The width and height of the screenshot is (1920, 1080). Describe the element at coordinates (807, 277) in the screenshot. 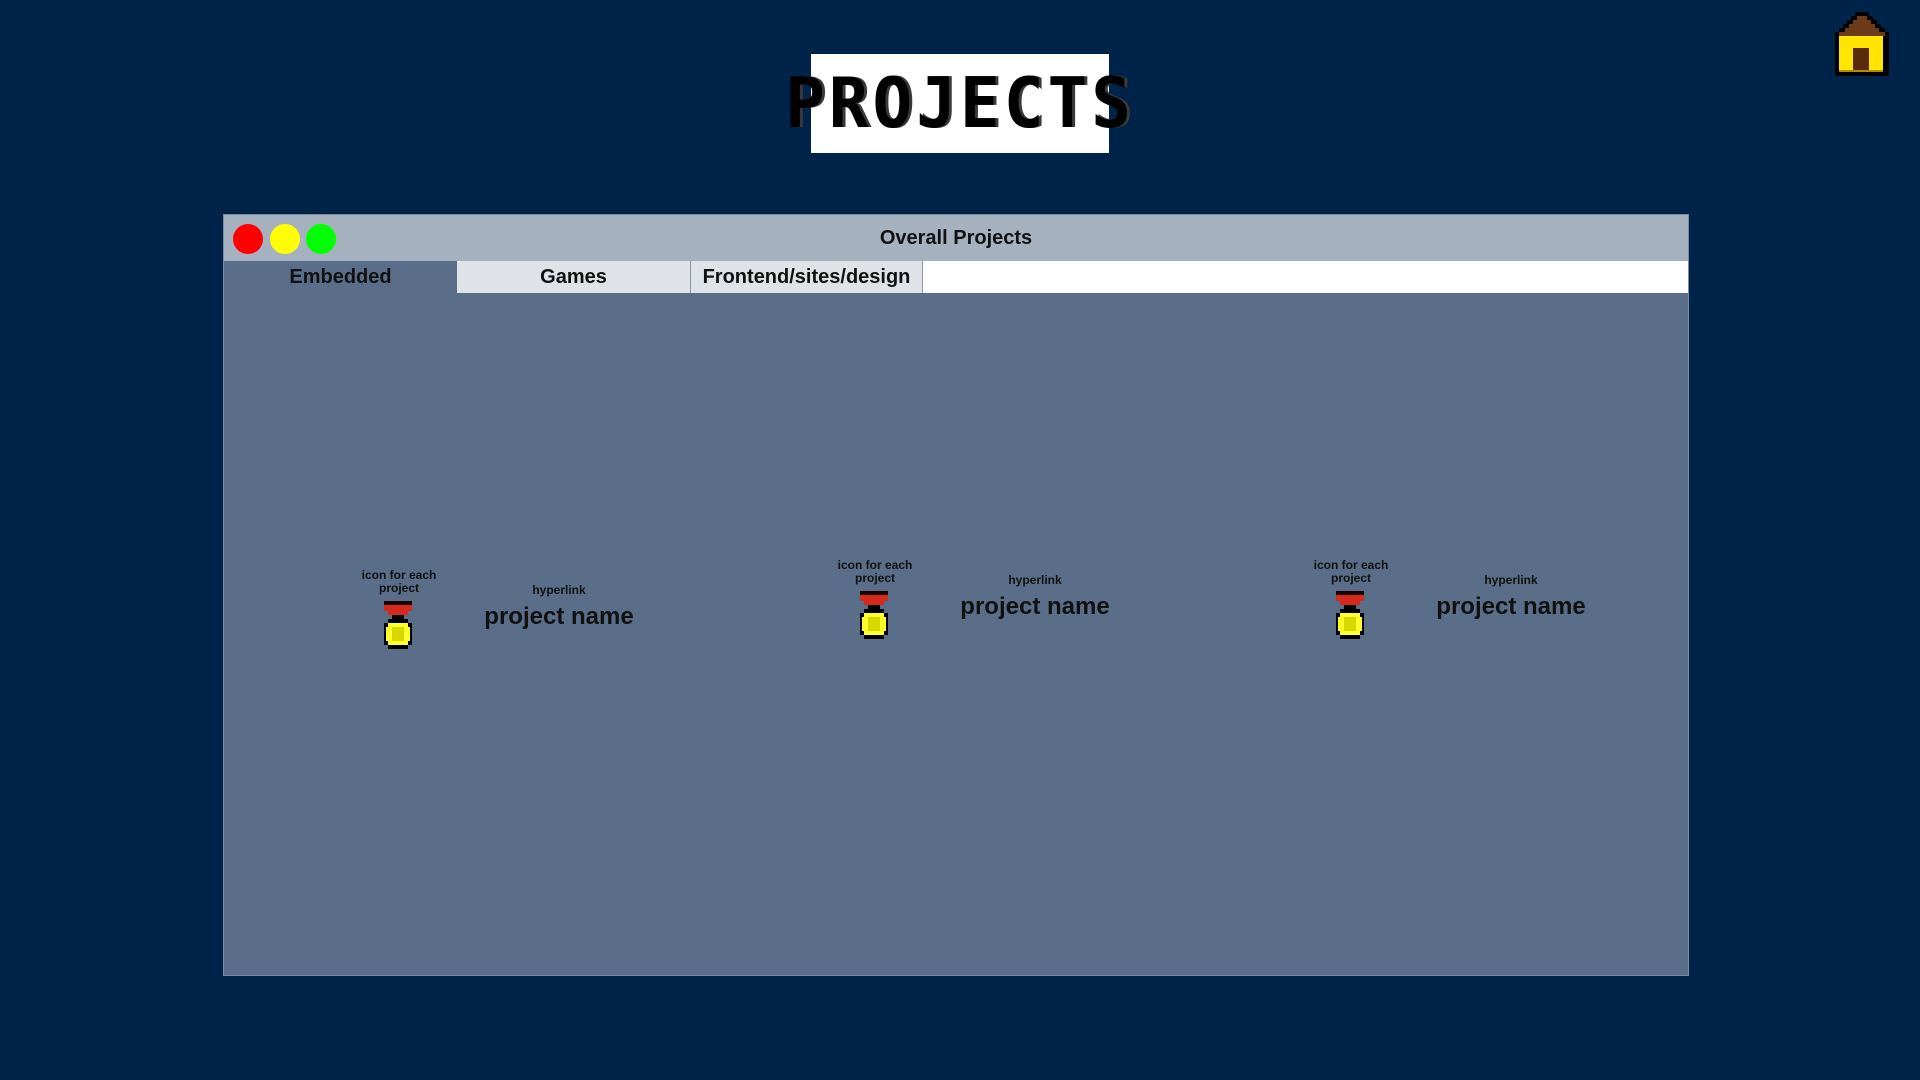

I see `tab-frontend: Frontend/sites/design` at that location.